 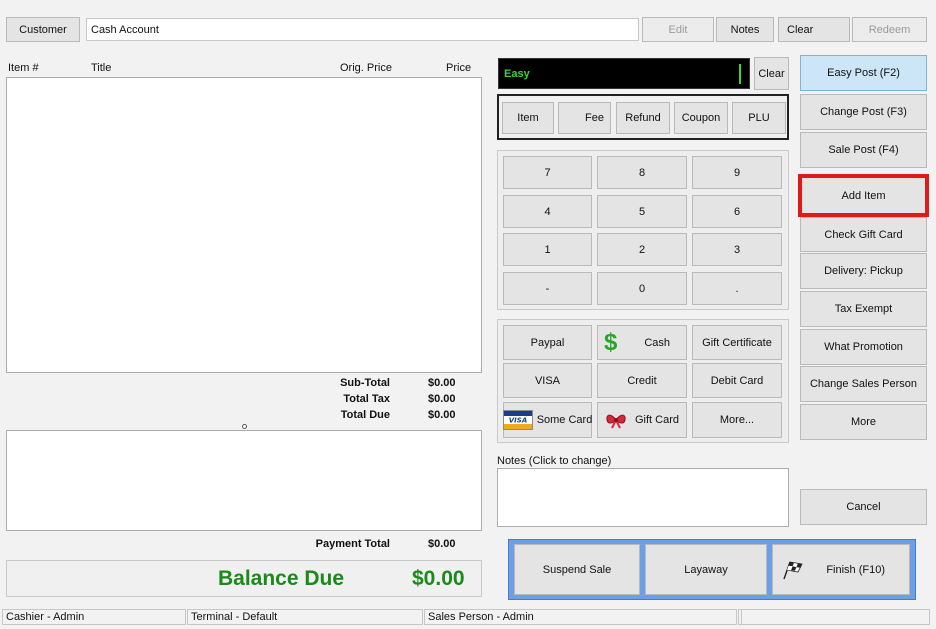 What do you see at coordinates (642, 249) in the screenshot?
I see `keypad-2: 2` at bounding box center [642, 249].